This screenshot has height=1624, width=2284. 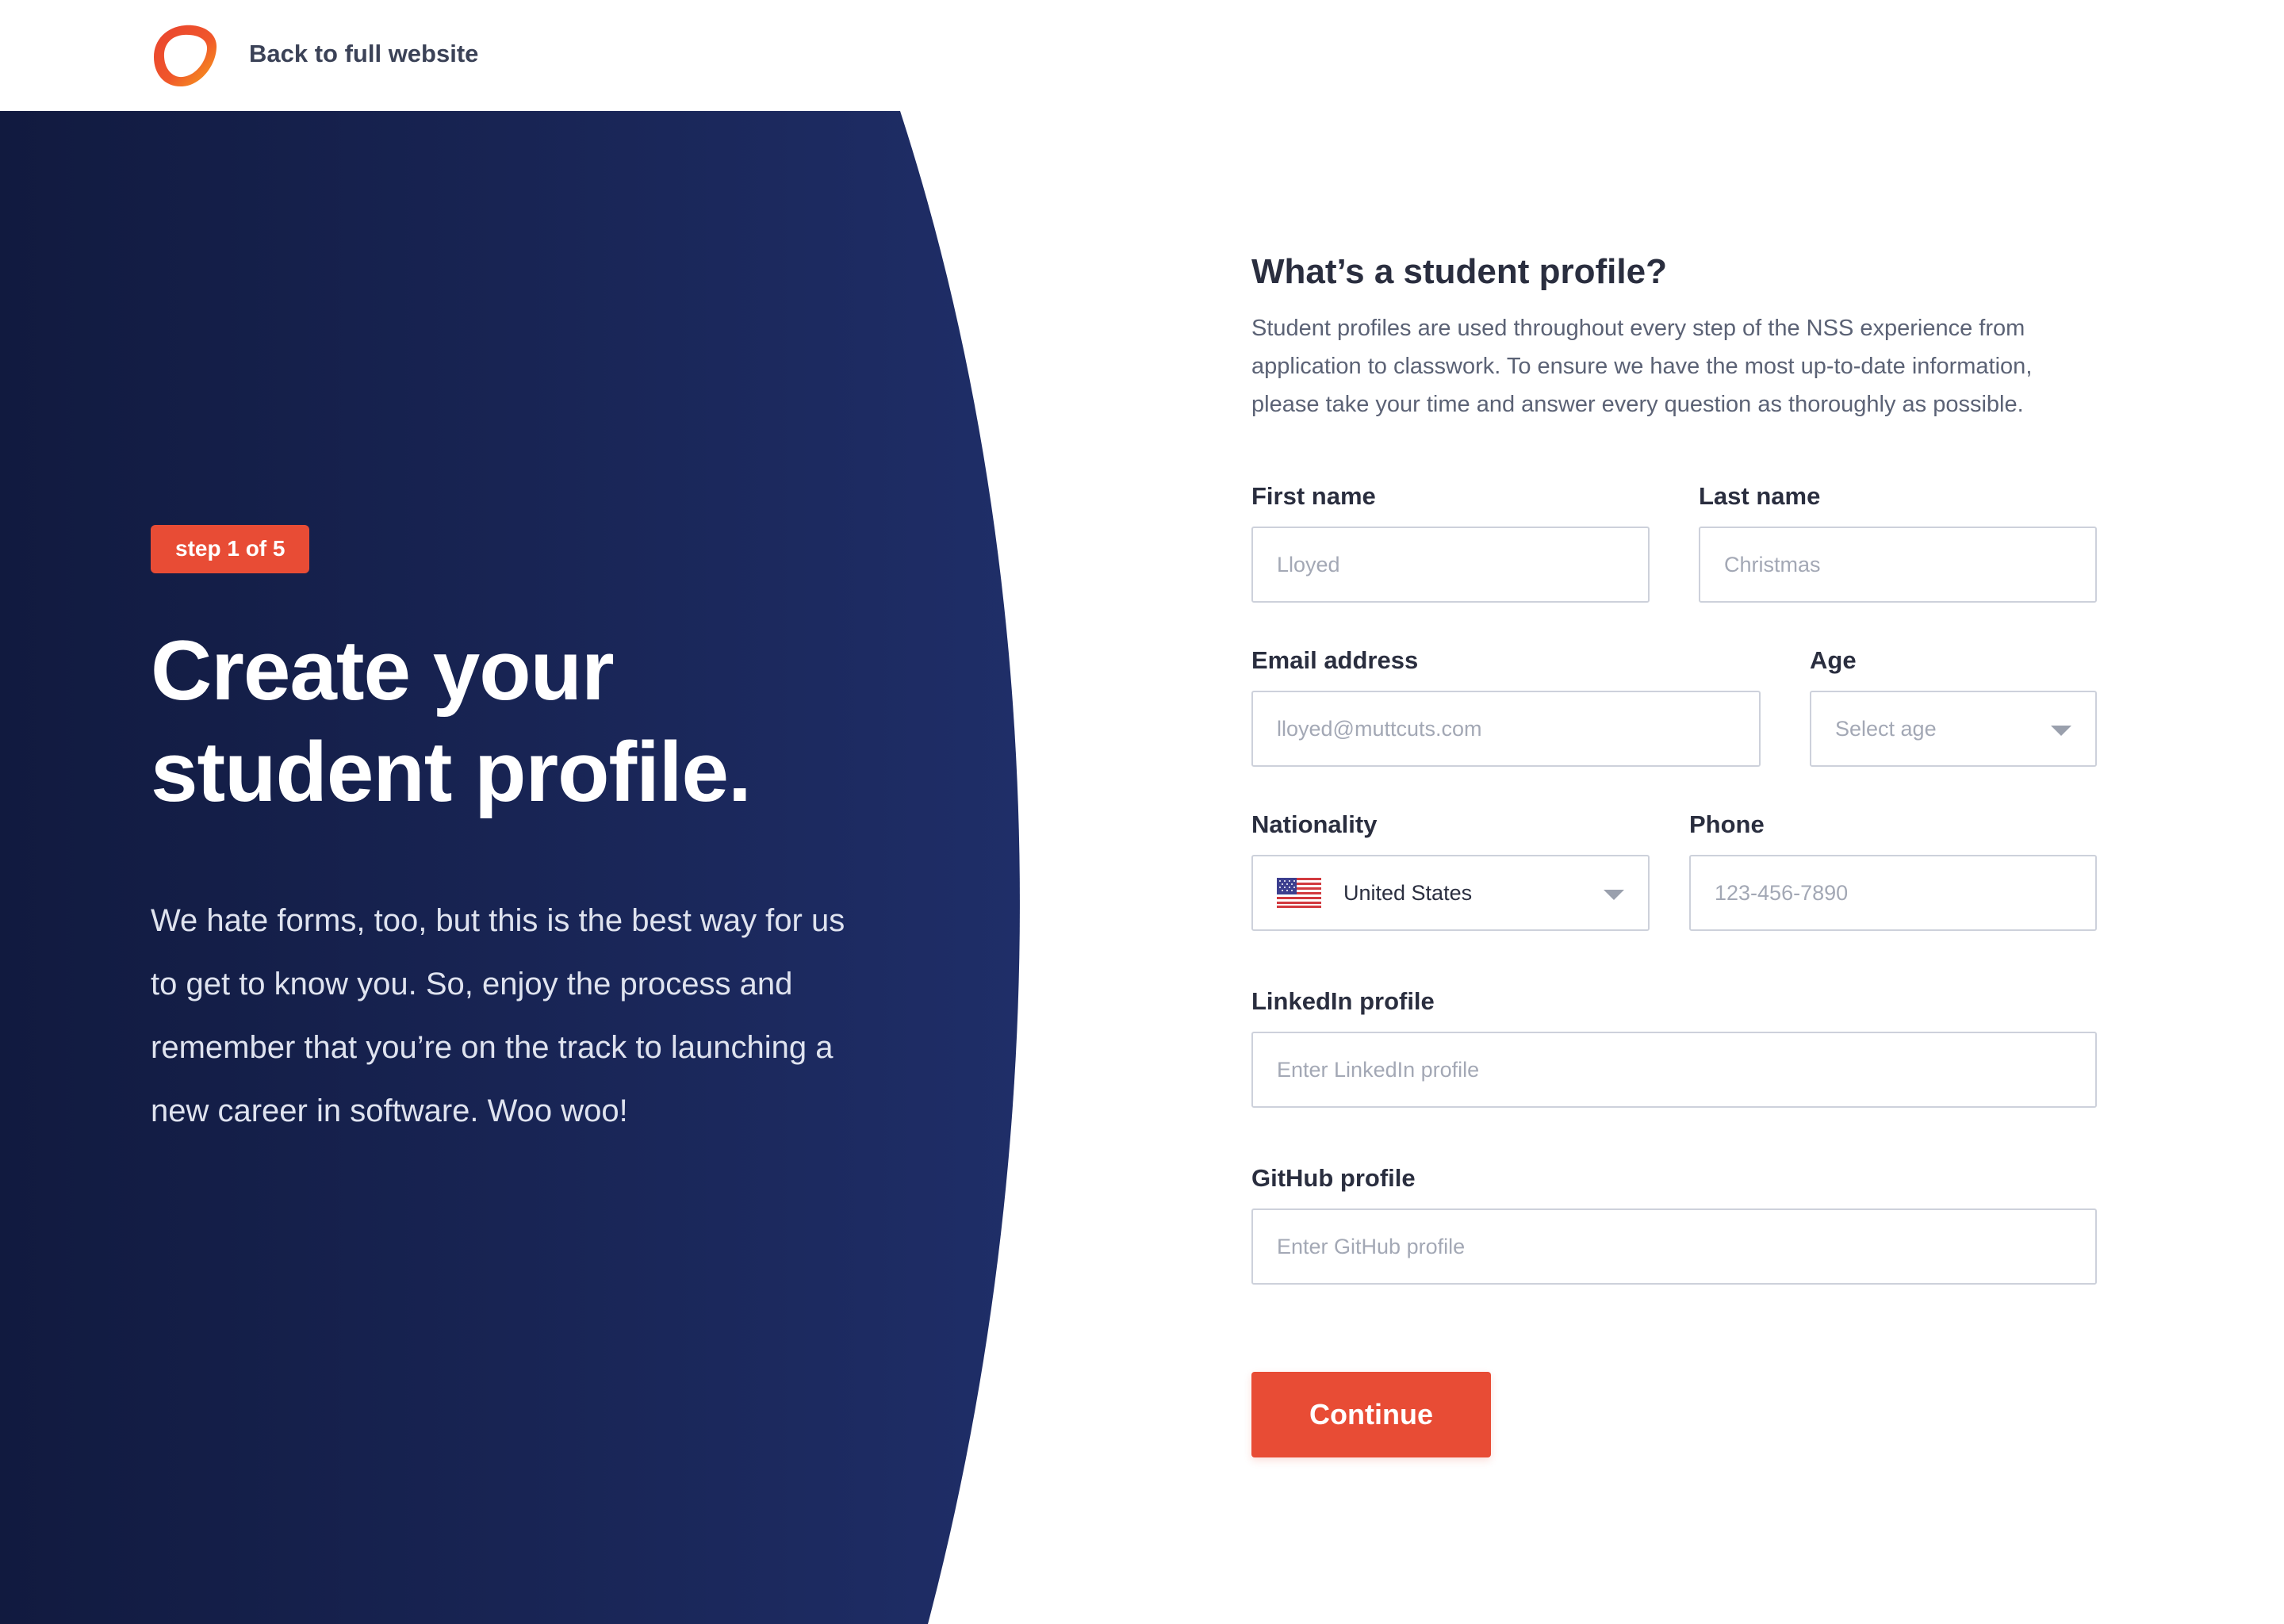 I want to click on last-name-label: Last name, so click(x=1760, y=496).